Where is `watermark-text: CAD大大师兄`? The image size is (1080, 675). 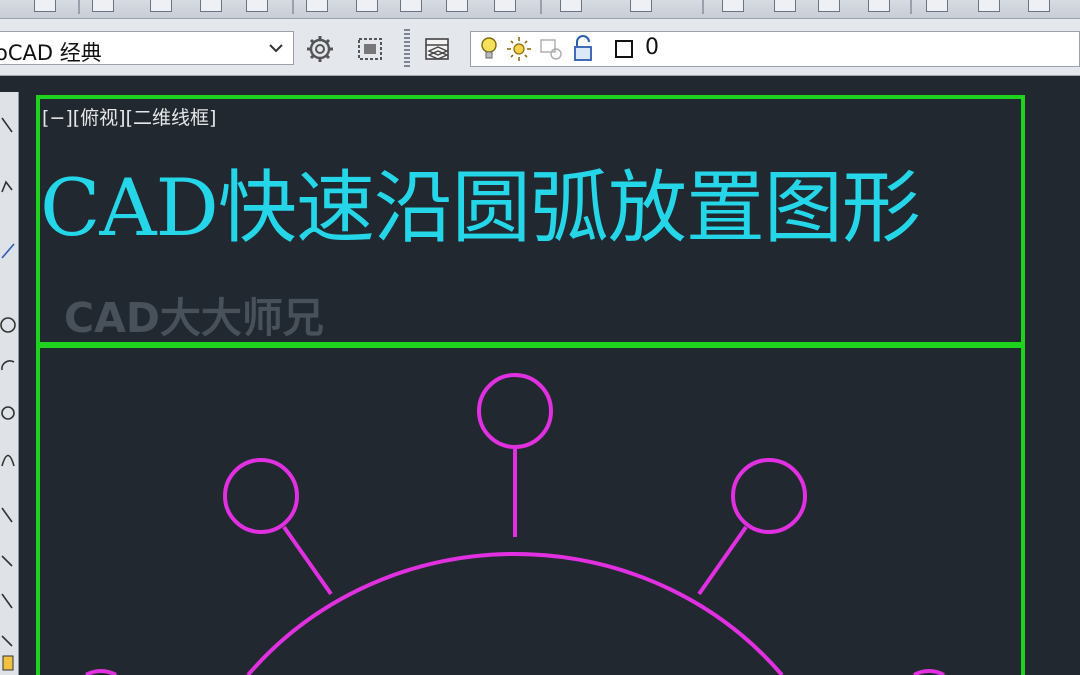 watermark-text: CAD大大师兄 is located at coordinates (194, 318).